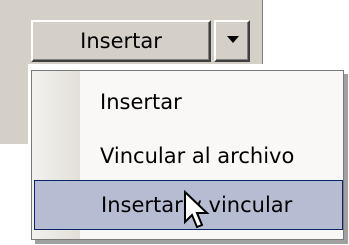  I want to click on mouse-pointer-icon, so click(198, 209).